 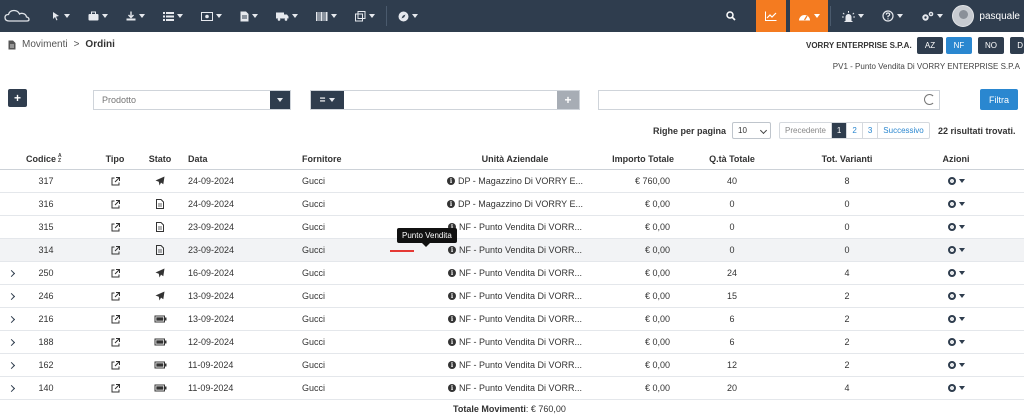 I want to click on chevron-right-icon, so click(x=11, y=273).